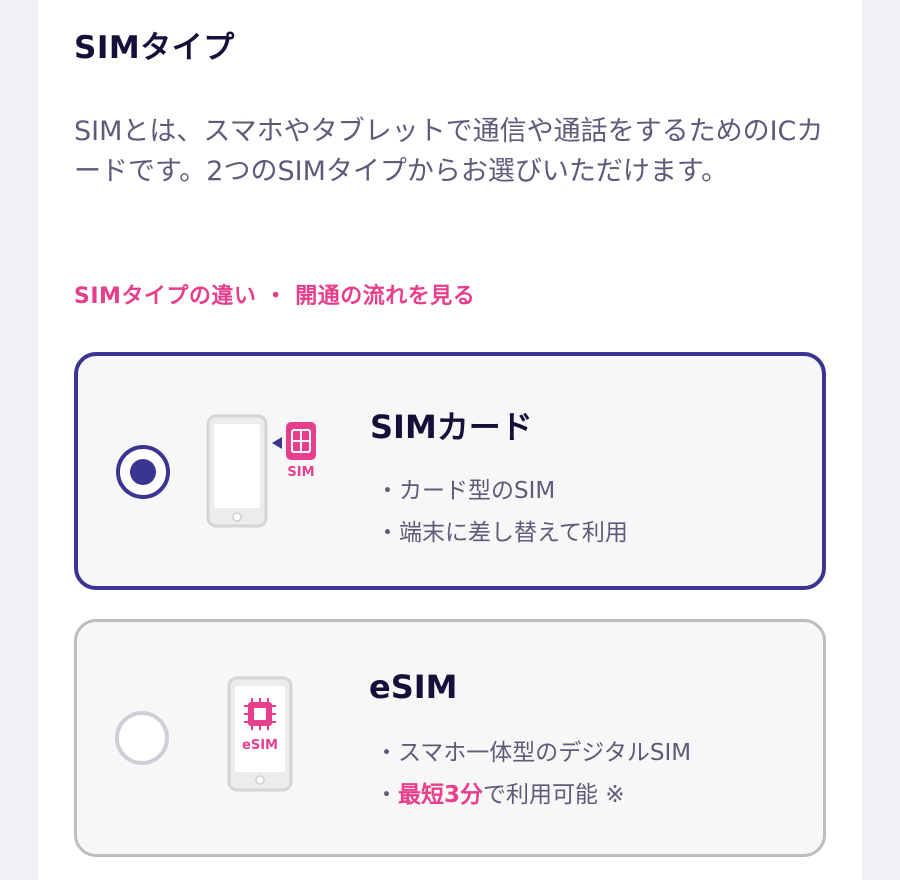  Describe the element at coordinates (502, 533) in the screenshot. I see `feature-item: ・端末に差し替えて利用` at that location.